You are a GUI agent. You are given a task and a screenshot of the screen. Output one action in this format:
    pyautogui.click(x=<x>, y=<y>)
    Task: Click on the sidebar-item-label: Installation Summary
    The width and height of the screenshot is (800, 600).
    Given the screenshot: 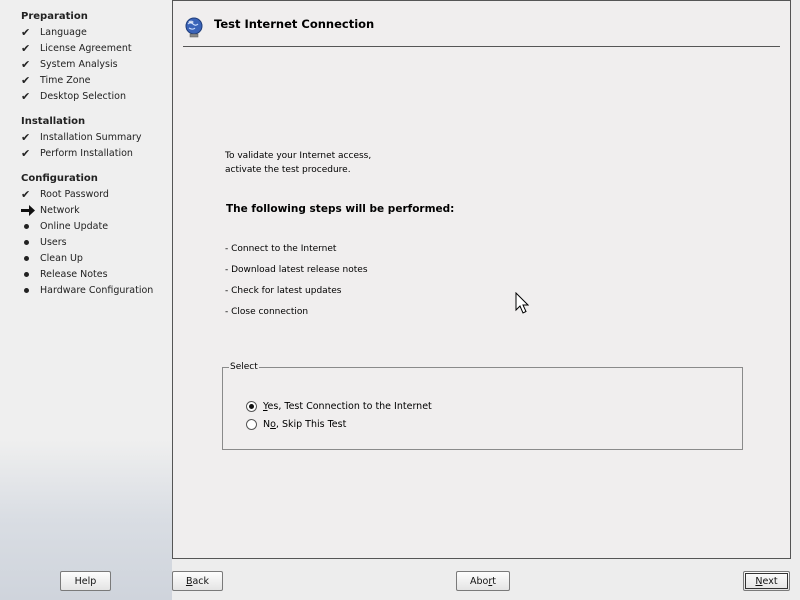 What is the action you would take?
    pyautogui.click(x=91, y=137)
    